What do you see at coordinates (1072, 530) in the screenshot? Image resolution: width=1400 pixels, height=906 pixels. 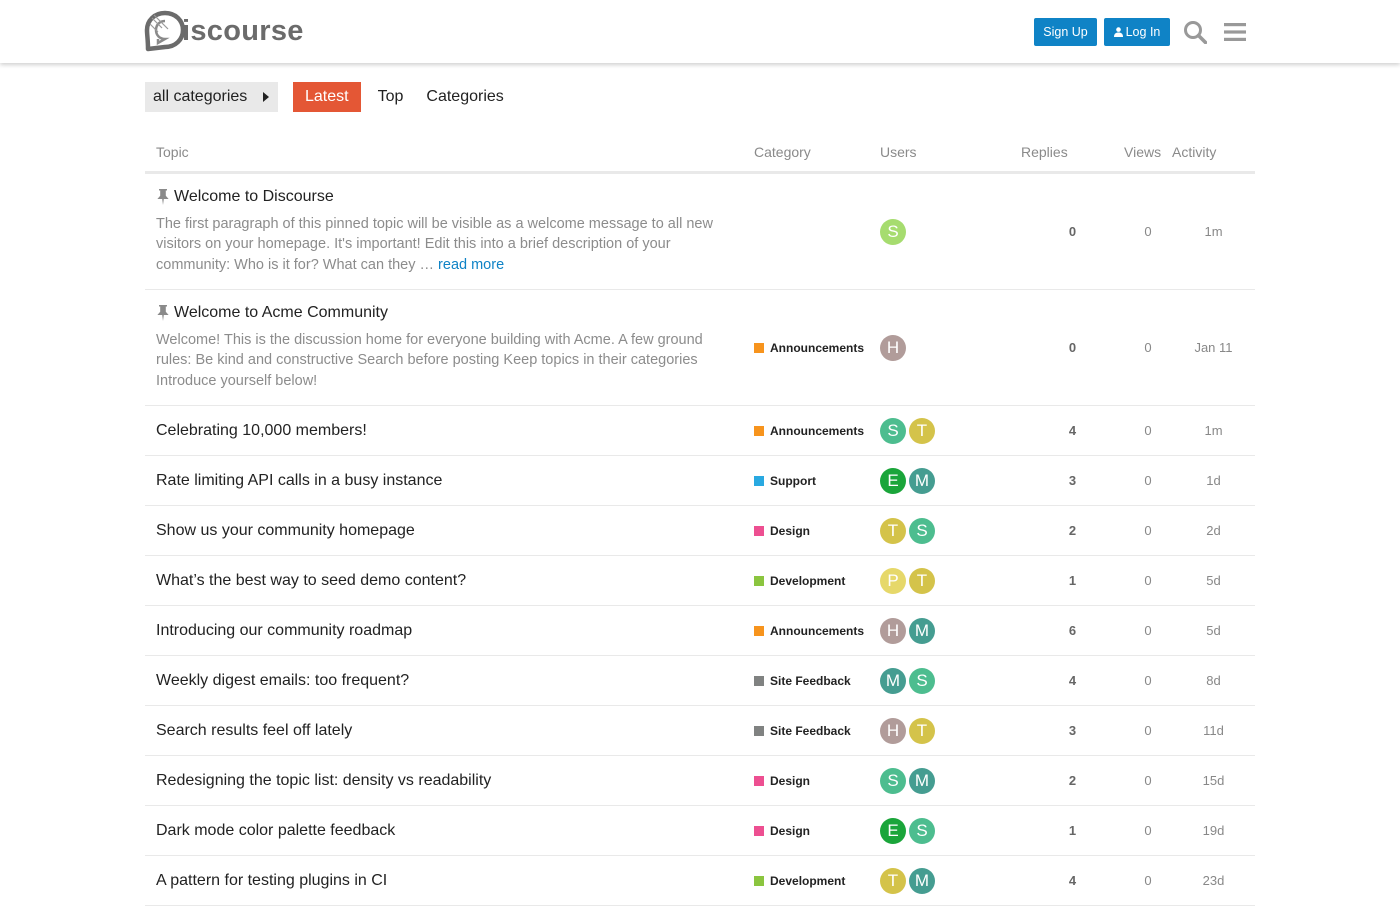 I see `replies-count: 2` at bounding box center [1072, 530].